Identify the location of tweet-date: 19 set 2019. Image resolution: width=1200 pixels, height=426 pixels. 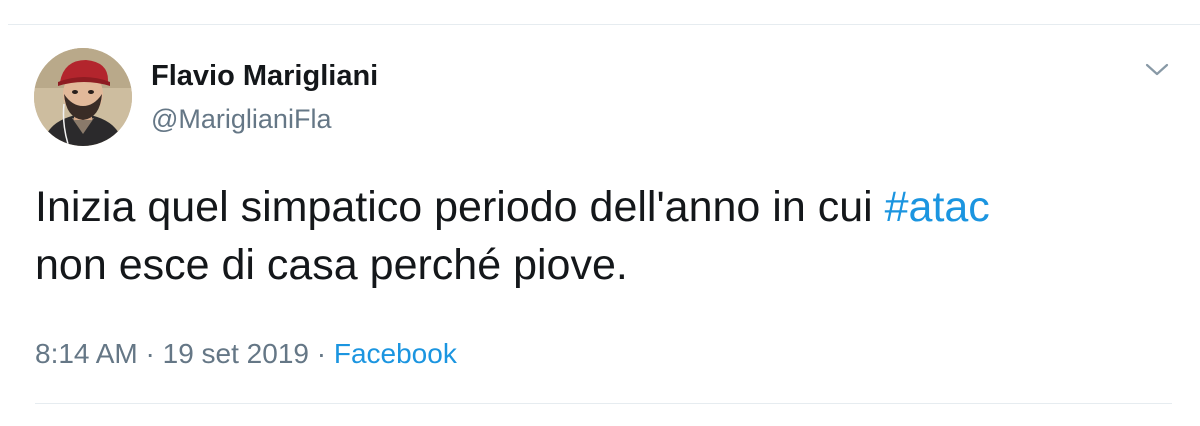
(236, 353).